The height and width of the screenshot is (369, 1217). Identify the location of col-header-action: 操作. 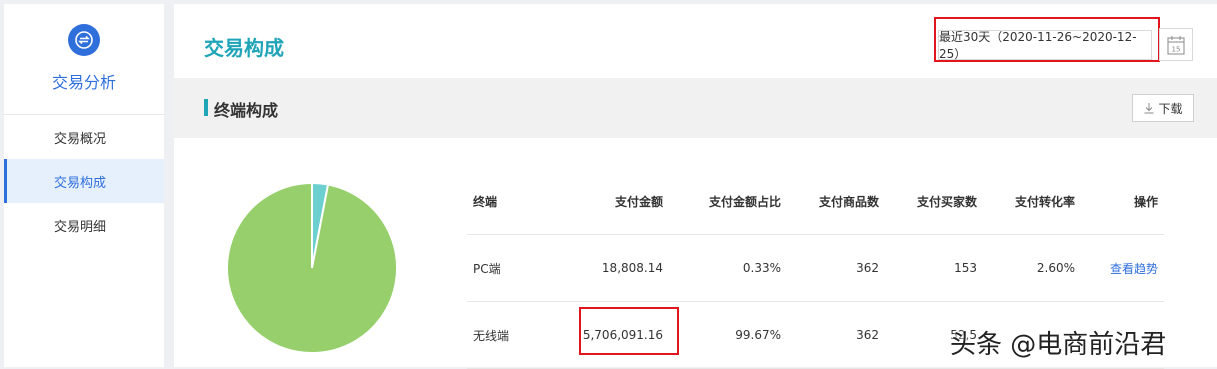
(1145, 201).